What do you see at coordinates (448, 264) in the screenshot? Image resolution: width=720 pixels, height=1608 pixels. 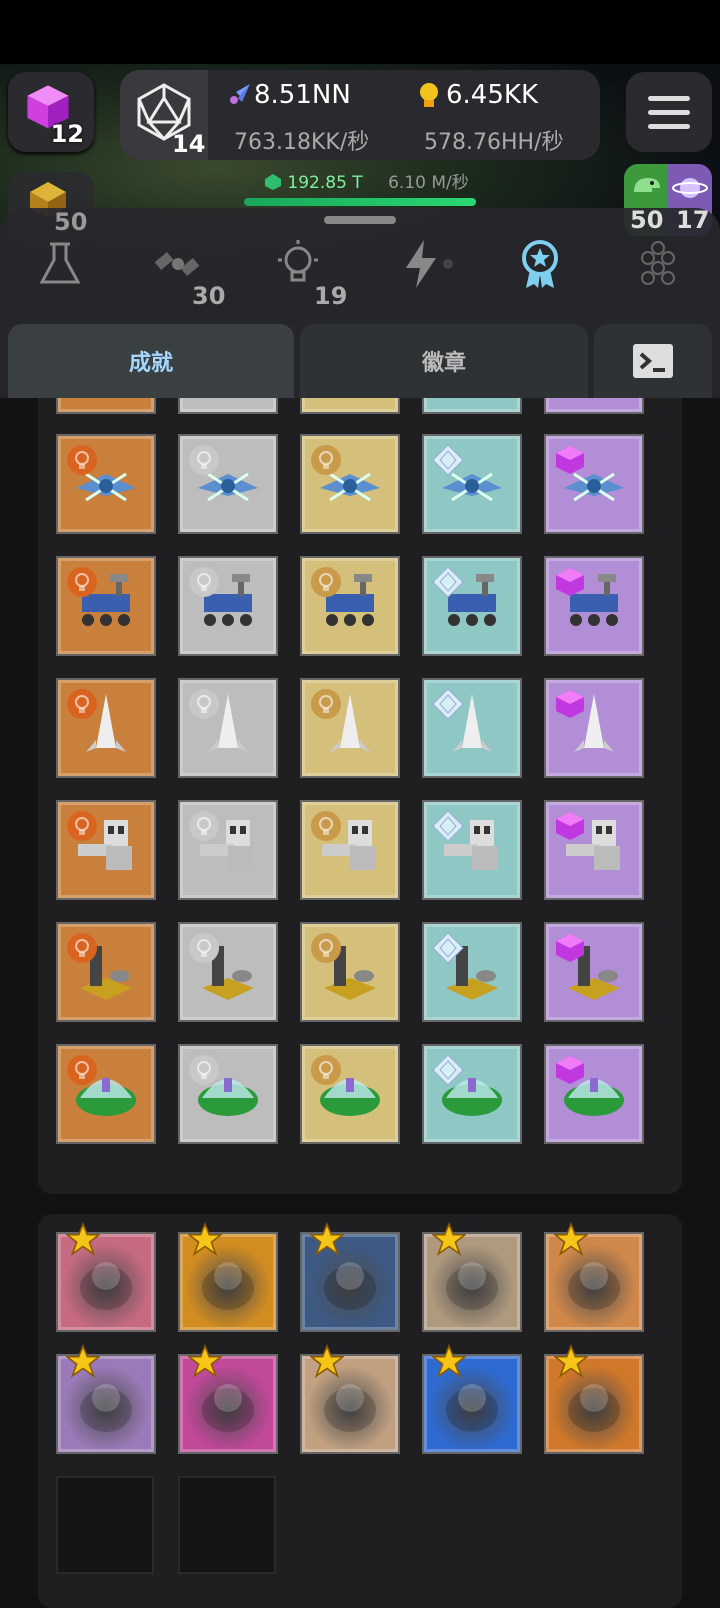 I see `dot-indicator` at bounding box center [448, 264].